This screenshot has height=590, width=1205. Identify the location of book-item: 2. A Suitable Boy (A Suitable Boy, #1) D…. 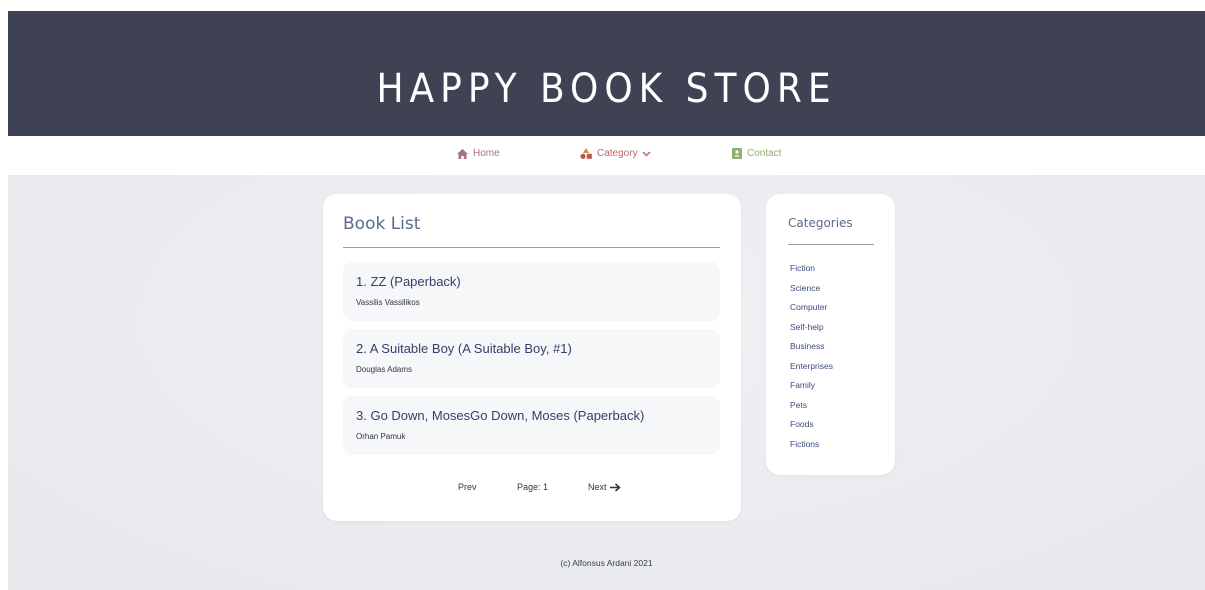
(531, 358).